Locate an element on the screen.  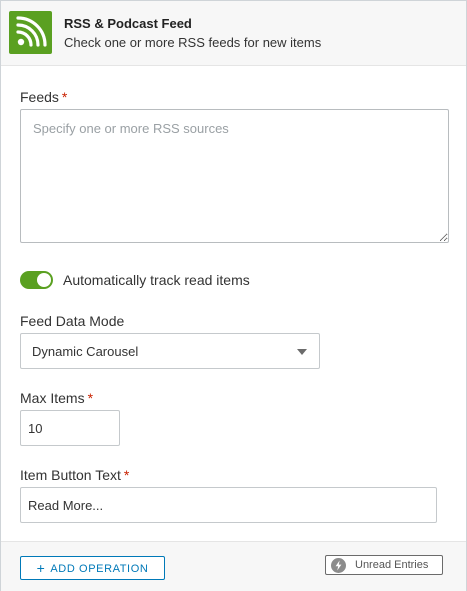
feed-data-mode-select: Dynamic Carousel is located at coordinates (170, 351).